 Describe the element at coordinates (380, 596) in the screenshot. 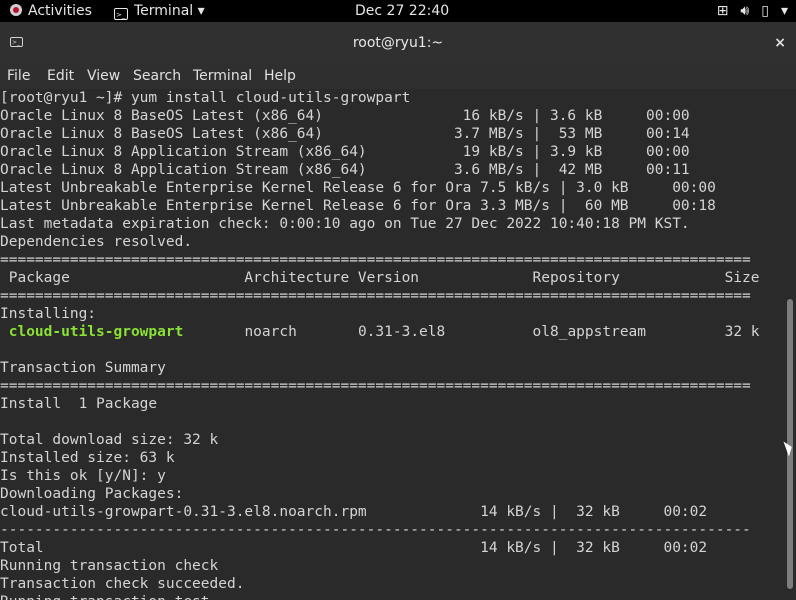

I see `terminal-line: Running transaction test` at that location.